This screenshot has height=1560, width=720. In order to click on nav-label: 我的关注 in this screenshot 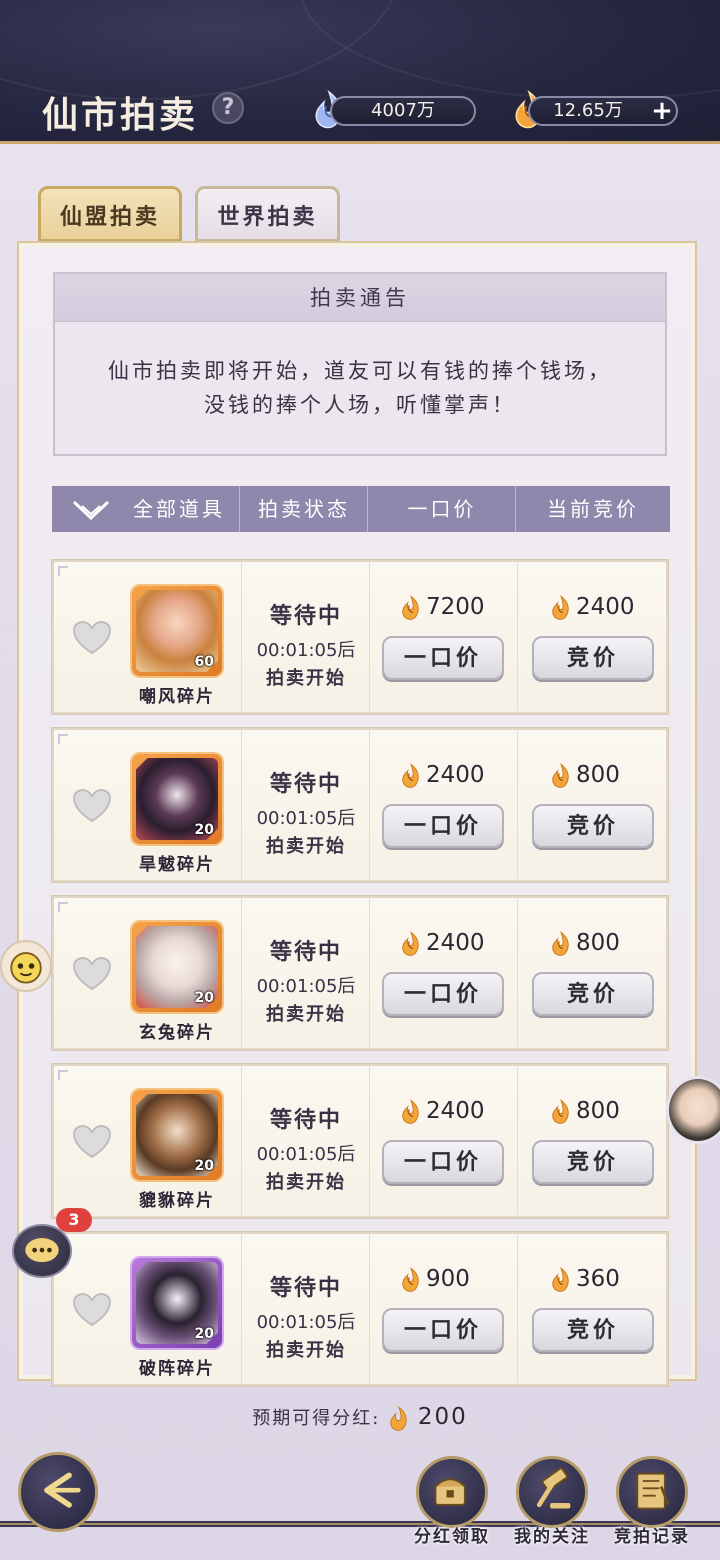, I will do `click(552, 1537)`.